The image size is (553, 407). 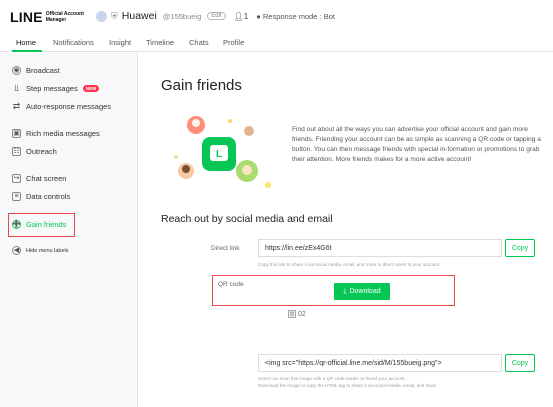 I want to click on download-button-label: Download, so click(x=365, y=291).